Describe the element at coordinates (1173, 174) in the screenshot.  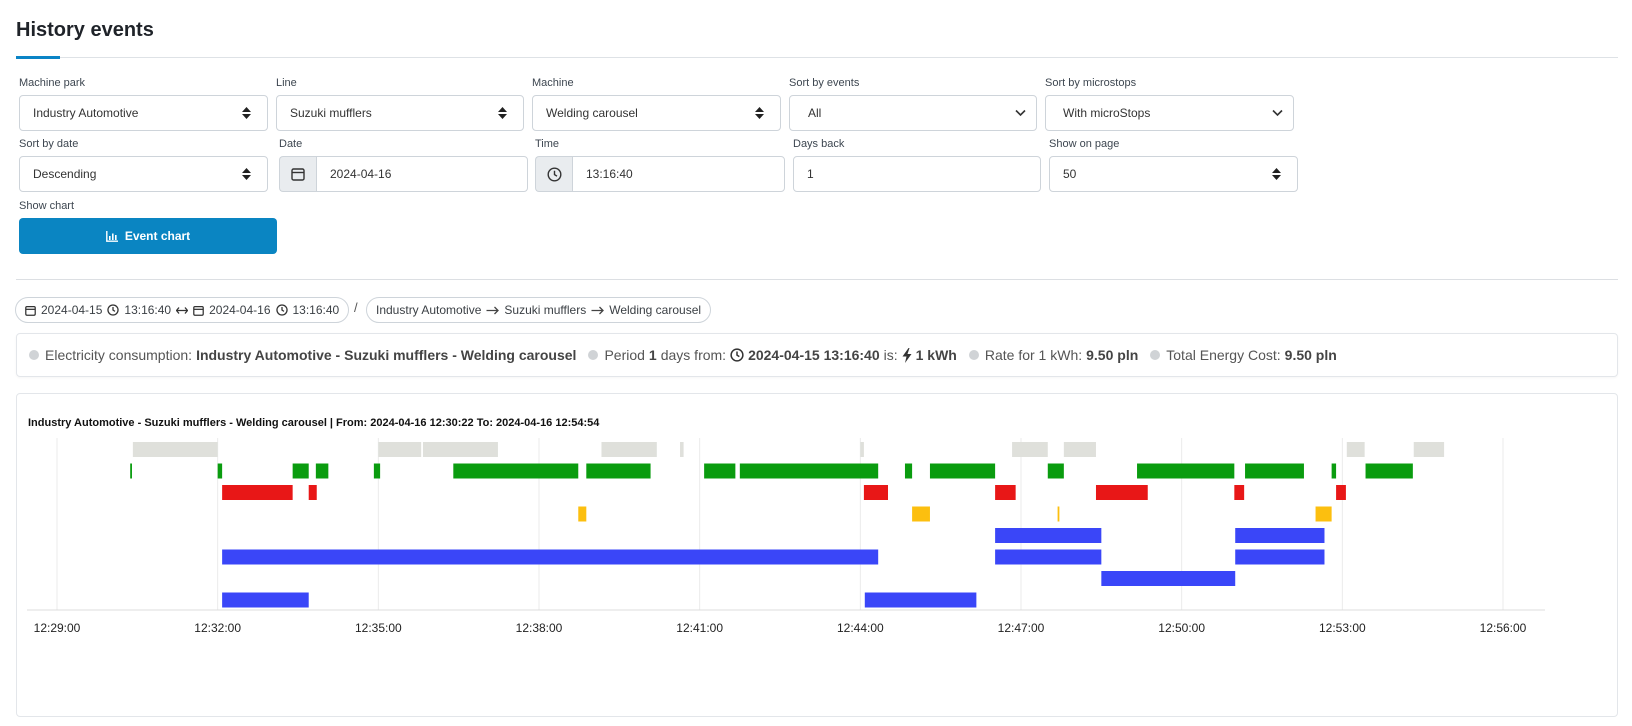
I see `show-on-page-select: 50` at that location.